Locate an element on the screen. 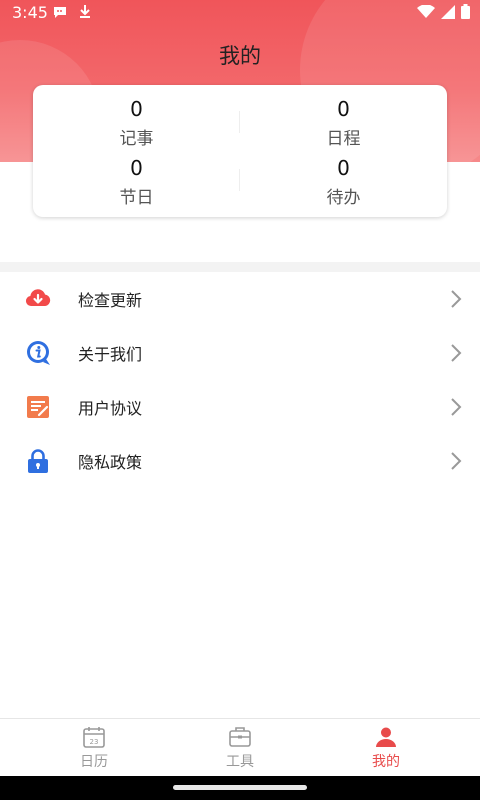 The height and width of the screenshot is (800, 480). stat-todo: 0 待办 is located at coordinates (343, 183).